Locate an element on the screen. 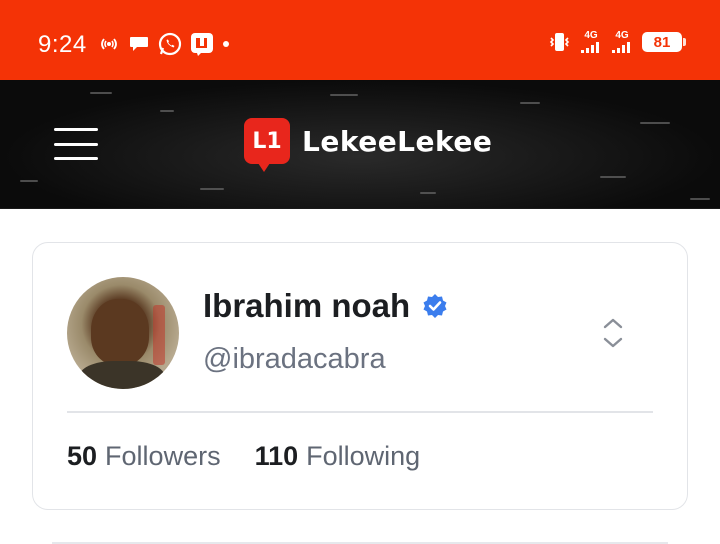  chat-bubble-icon is located at coordinates (139, 44).